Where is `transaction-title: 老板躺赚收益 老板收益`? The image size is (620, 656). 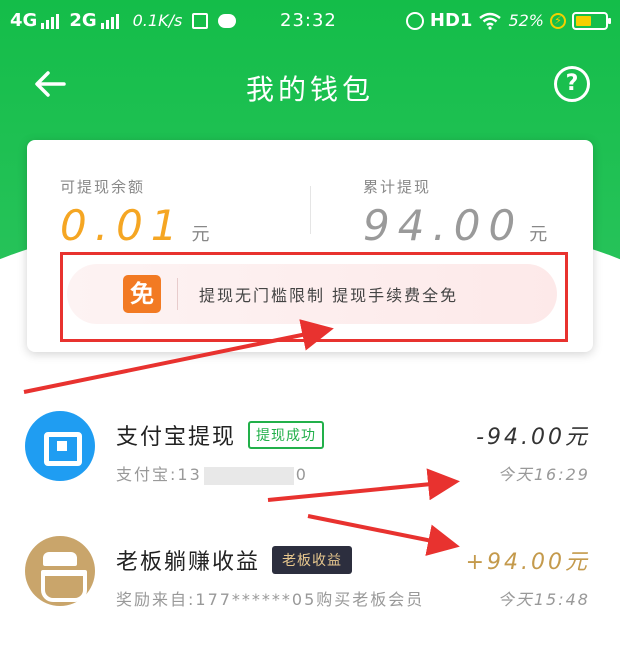
transaction-title: 老板躺赚收益 老板收益 is located at coordinates (234, 560).